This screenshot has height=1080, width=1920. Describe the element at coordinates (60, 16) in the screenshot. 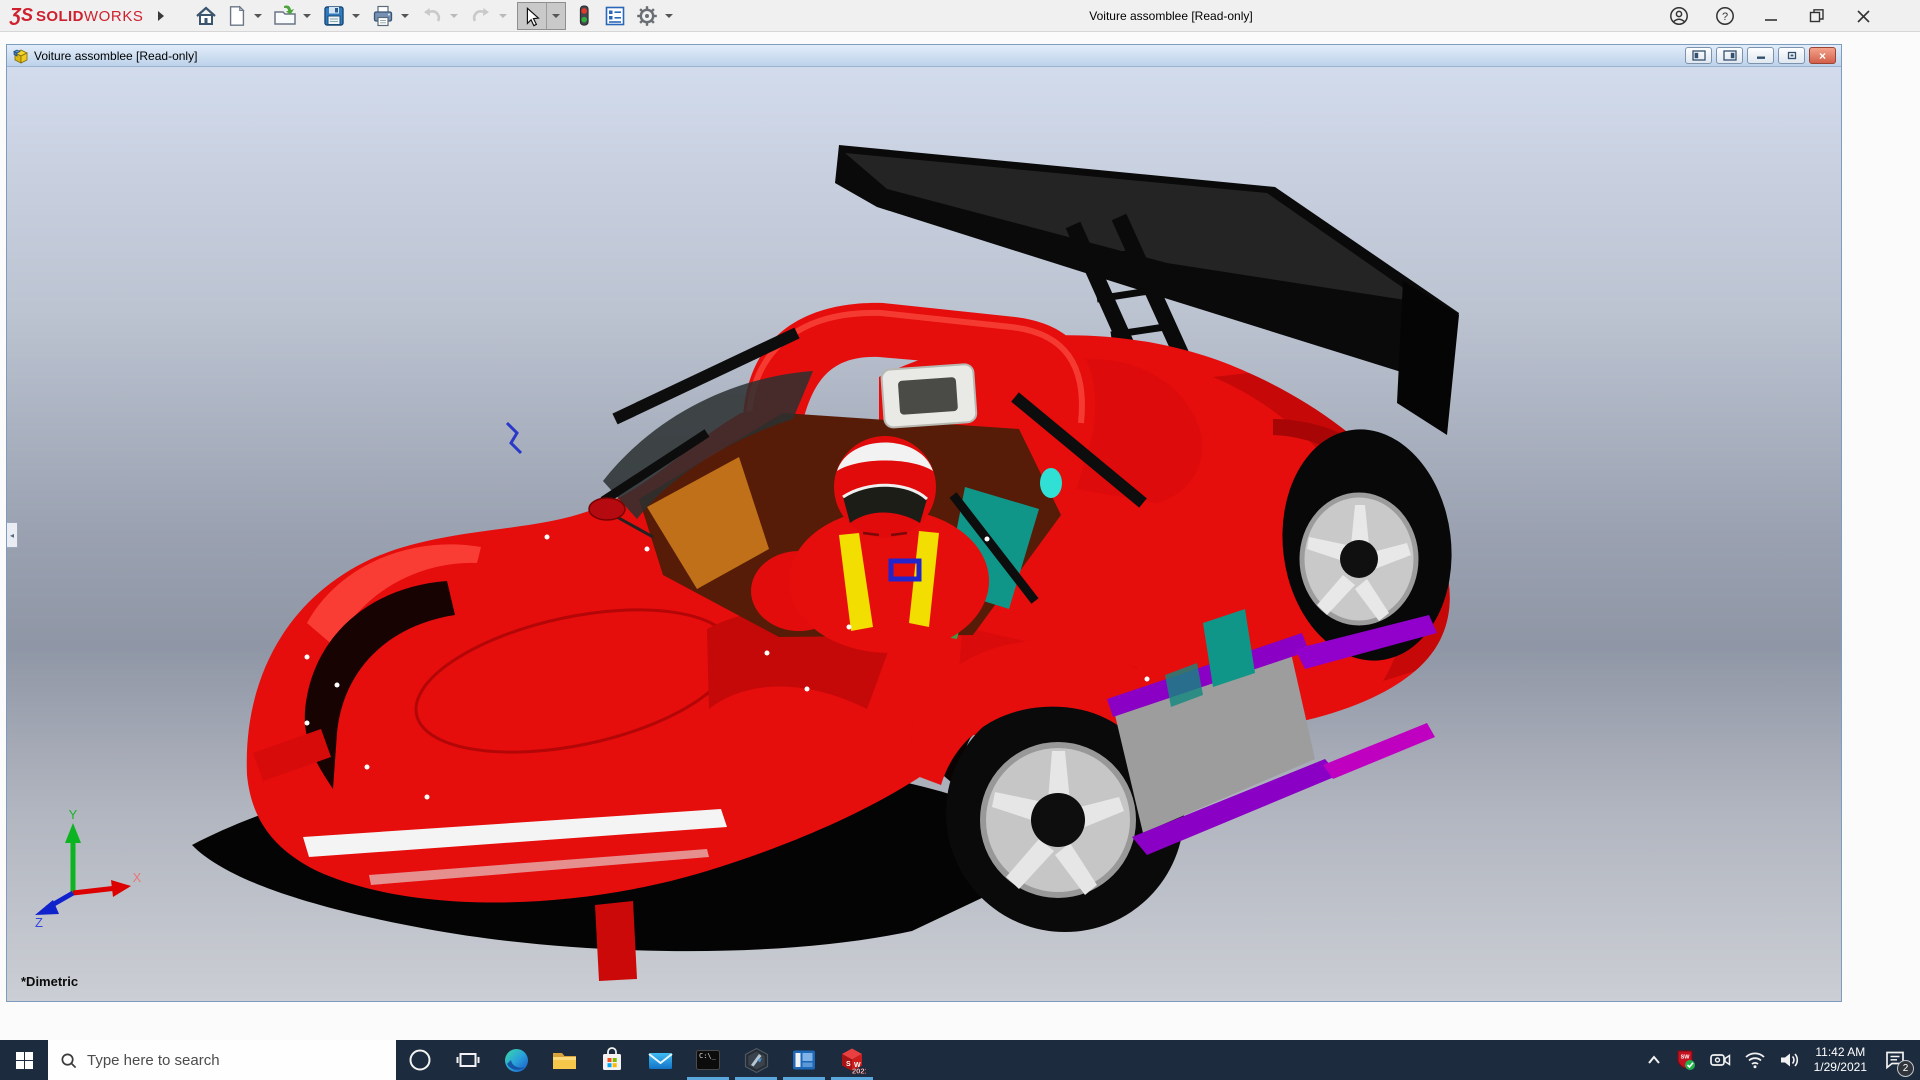

I see `solidworks-logo-solid: SOLID` at that location.